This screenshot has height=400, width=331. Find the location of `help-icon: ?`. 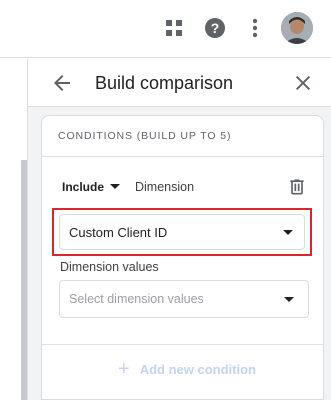

help-icon: ? is located at coordinates (215, 28).